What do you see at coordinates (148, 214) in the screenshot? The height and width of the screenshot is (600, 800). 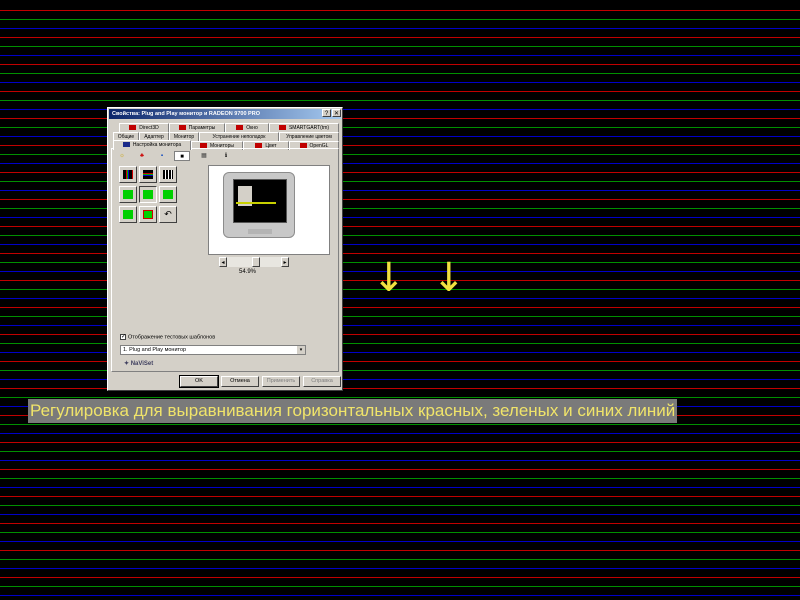 I see `disabled-pattern-button` at bounding box center [148, 214].